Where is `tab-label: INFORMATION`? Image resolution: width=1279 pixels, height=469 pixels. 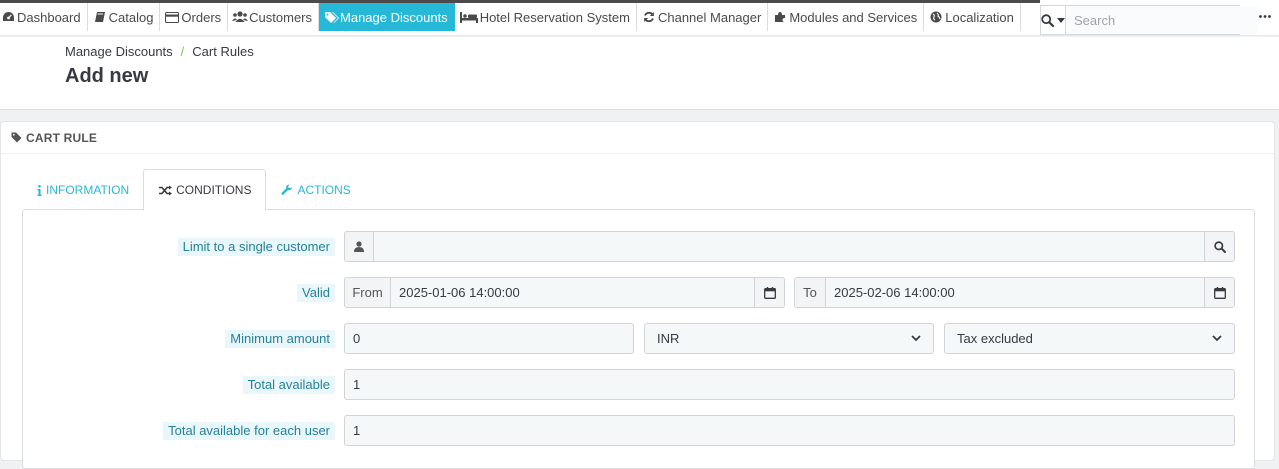 tab-label: INFORMATION is located at coordinates (88, 190).